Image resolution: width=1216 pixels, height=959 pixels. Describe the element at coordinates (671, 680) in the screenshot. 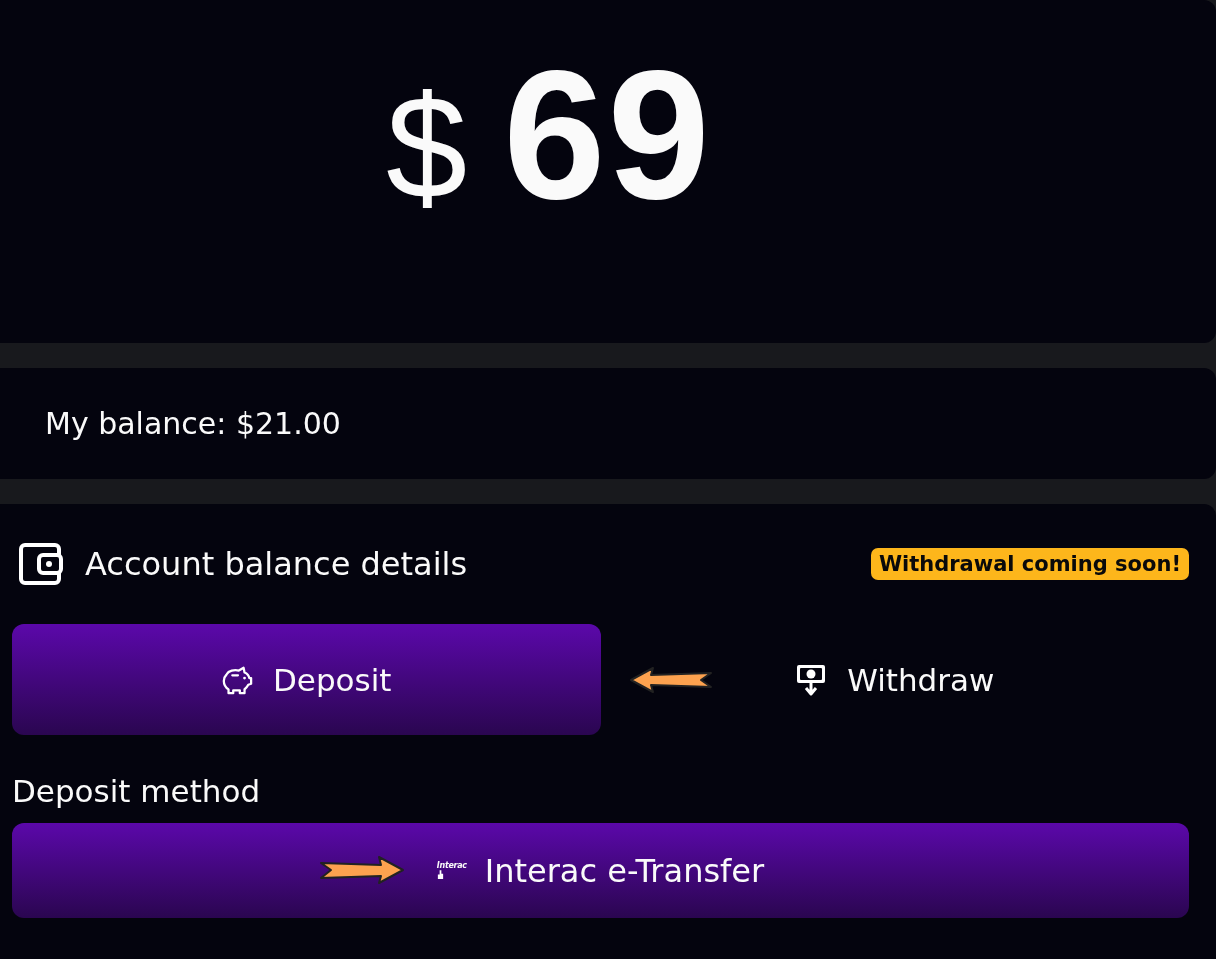

I see `left-arrow-icon` at that location.